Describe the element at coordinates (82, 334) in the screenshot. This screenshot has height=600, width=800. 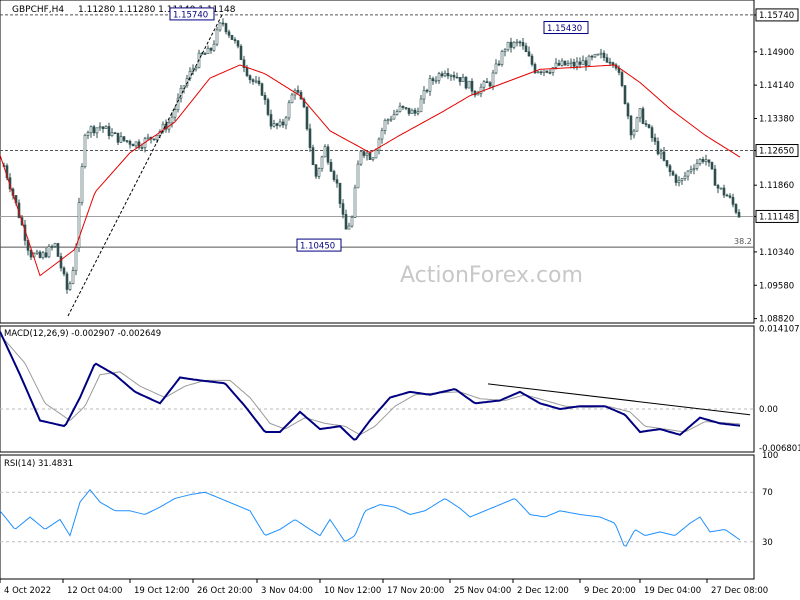
I see `macd-title: MACD(12,26,9) -0.002907 -0.002649` at that location.